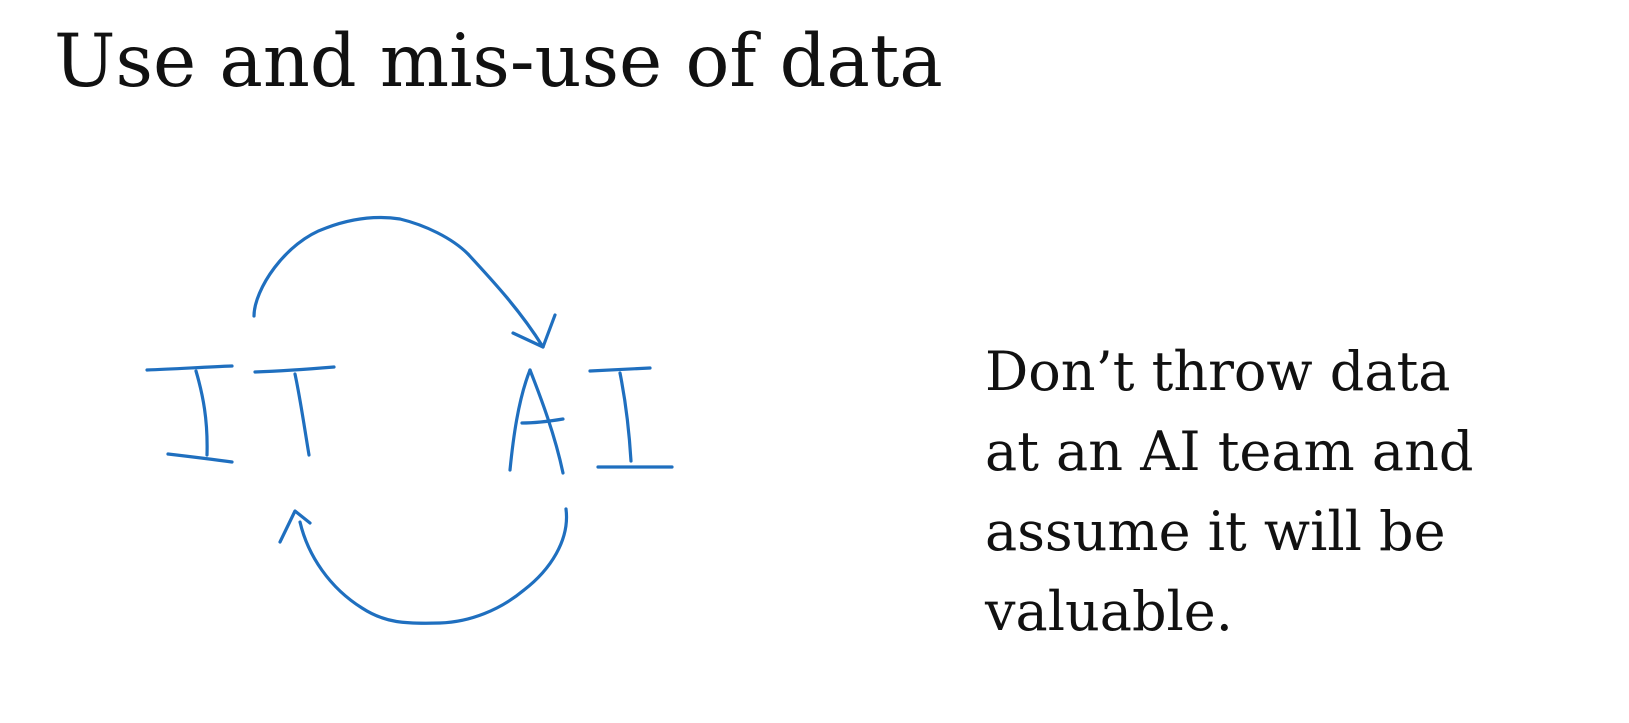  What do you see at coordinates (200, 458) in the screenshot?
I see `it-i-bottom-stroke` at bounding box center [200, 458].